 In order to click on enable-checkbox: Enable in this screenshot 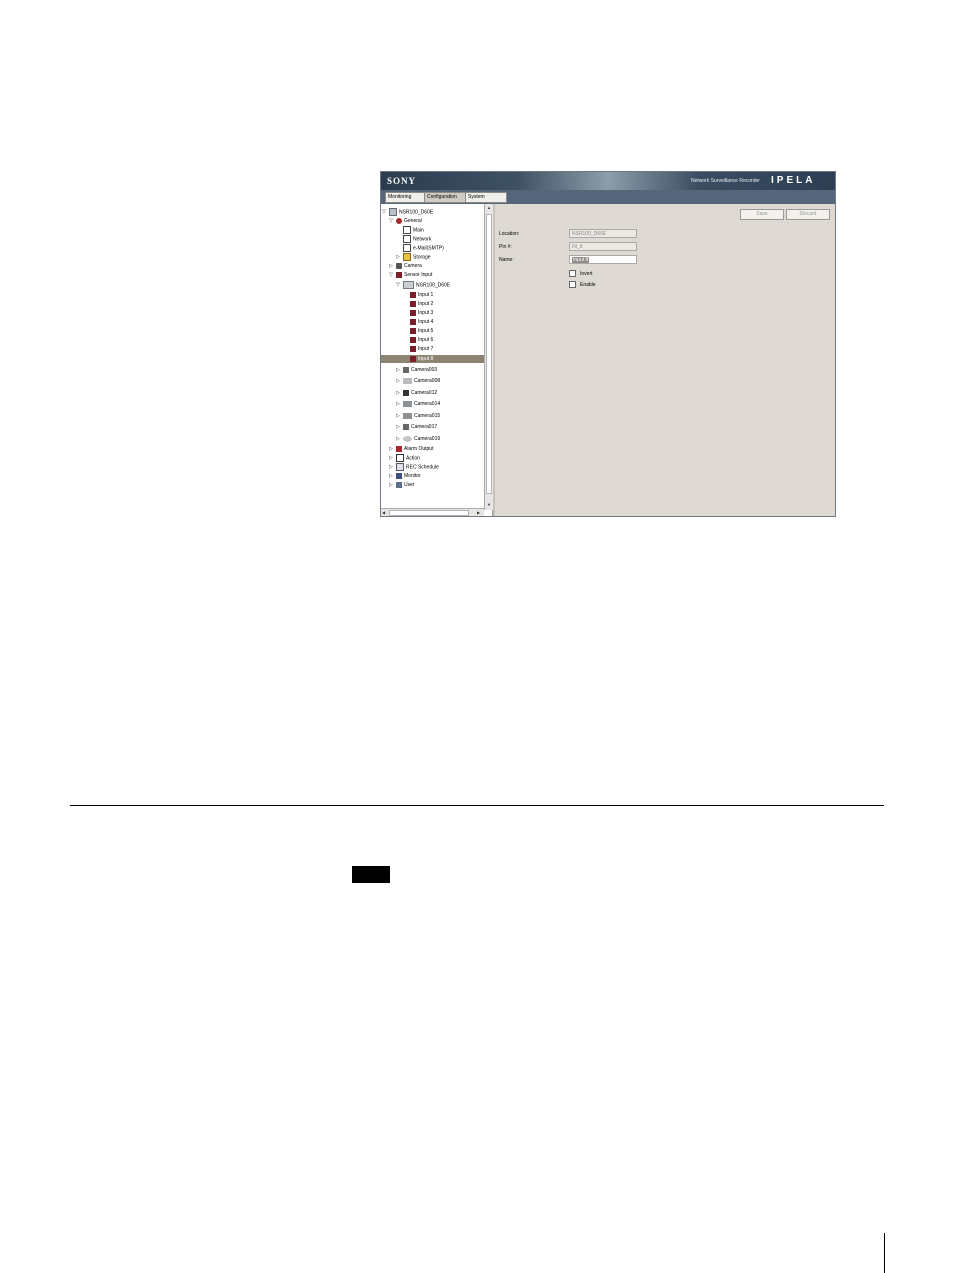, I will do `click(582, 285)`.